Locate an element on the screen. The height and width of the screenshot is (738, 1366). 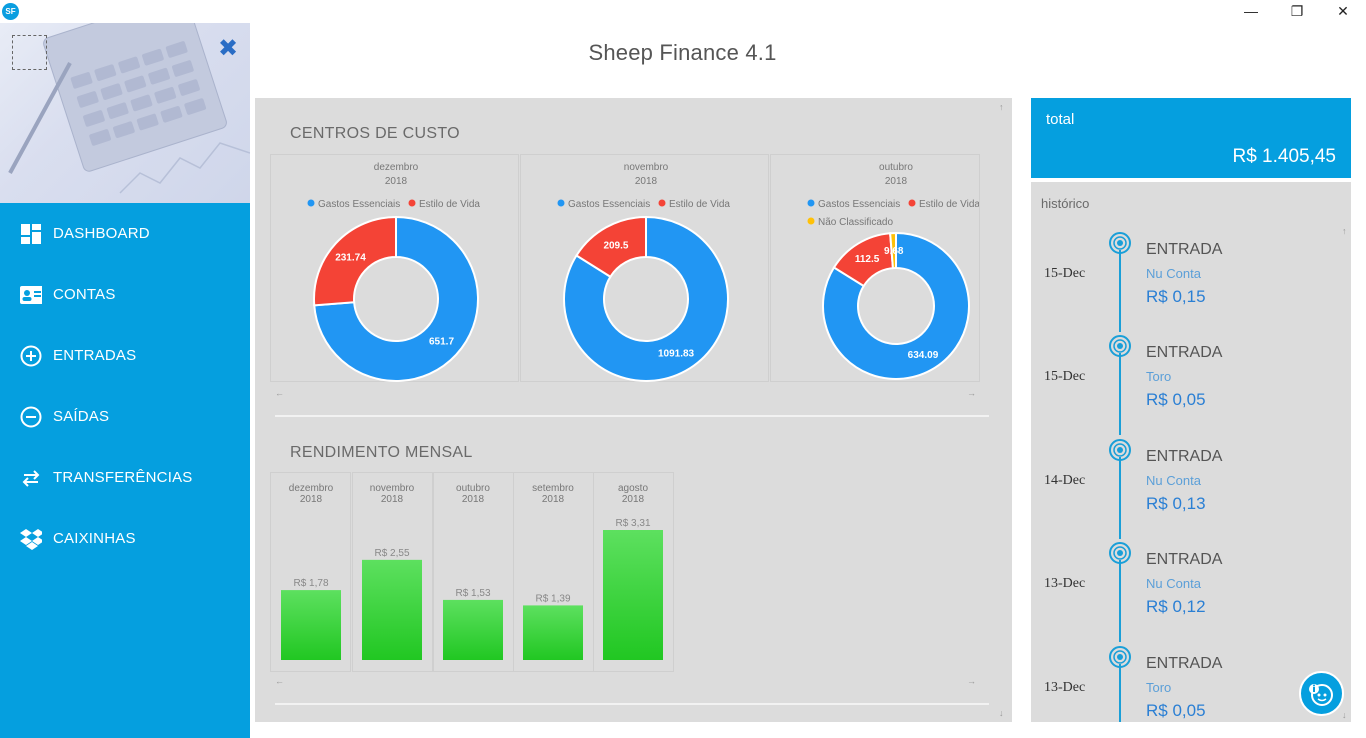
info-sheep-fab-button is located at coordinates (1321, 693).